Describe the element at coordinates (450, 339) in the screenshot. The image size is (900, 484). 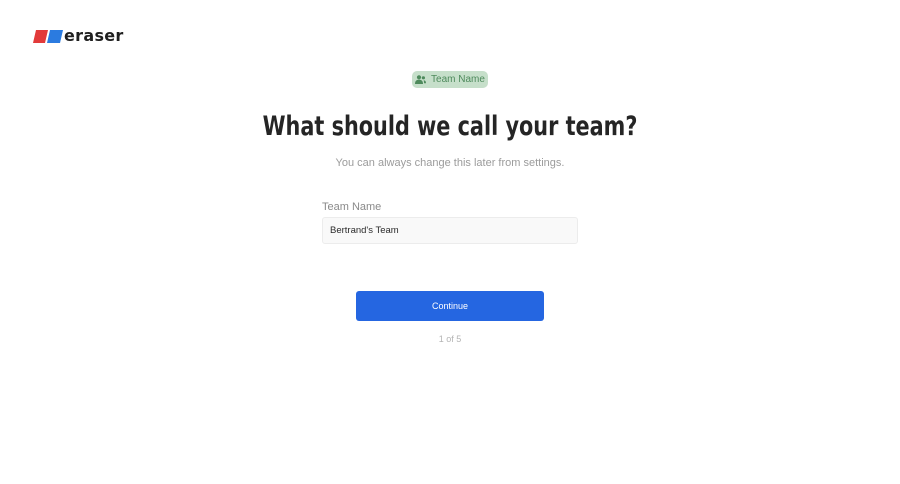
I see `step-counter: 1 of 5` at that location.